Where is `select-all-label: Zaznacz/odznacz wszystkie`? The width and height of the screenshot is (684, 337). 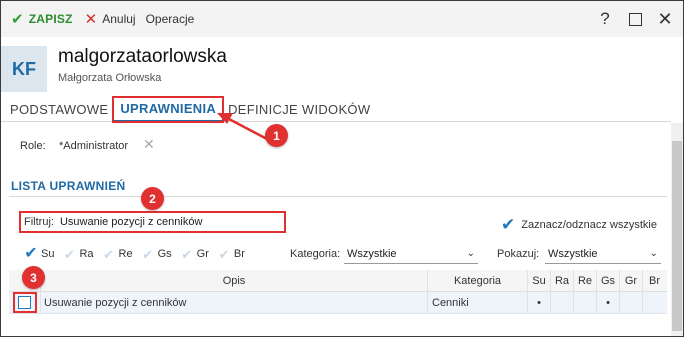 select-all-label: Zaznacz/odznacz wszystkie is located at coordinates (589, 224).